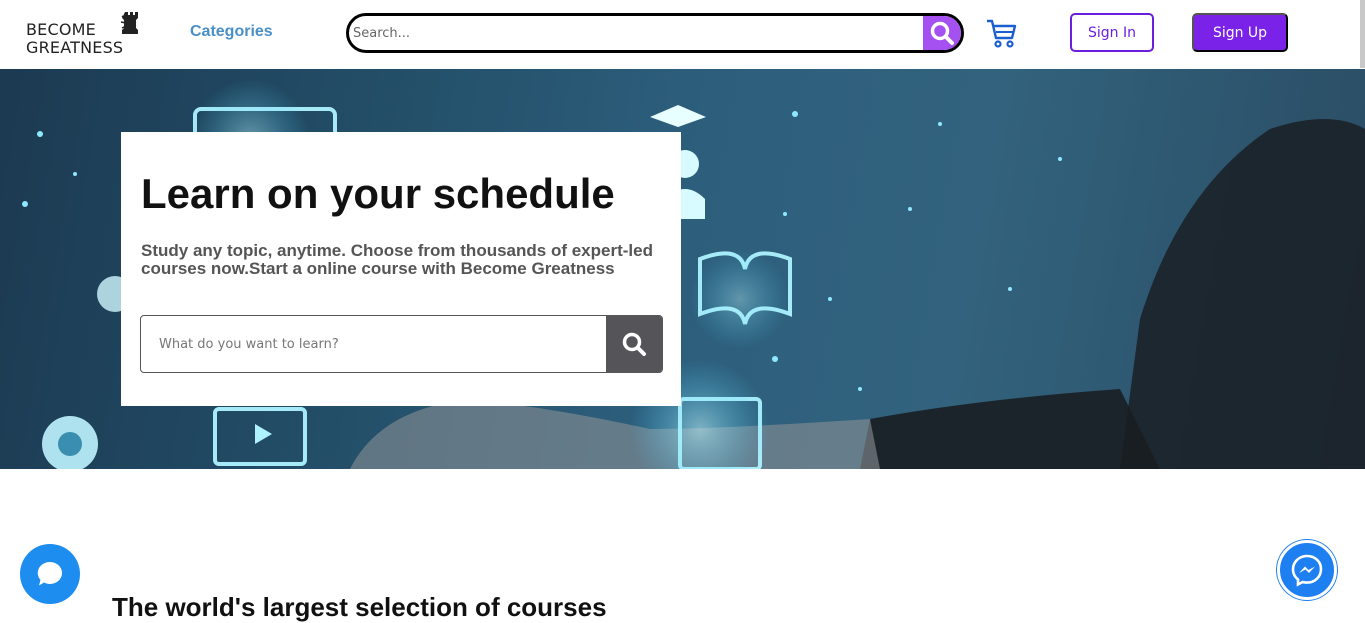 The height and width of the screenshot is (623, 1365). I want to click on hero-search-input, so click(379, 344).